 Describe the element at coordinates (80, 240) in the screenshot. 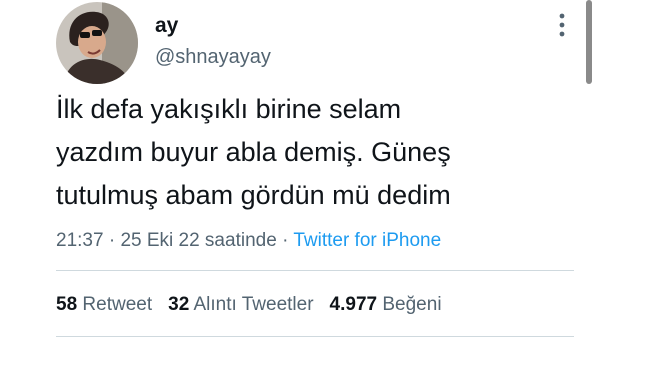

I see `tweet-time: 21:37` at that location.